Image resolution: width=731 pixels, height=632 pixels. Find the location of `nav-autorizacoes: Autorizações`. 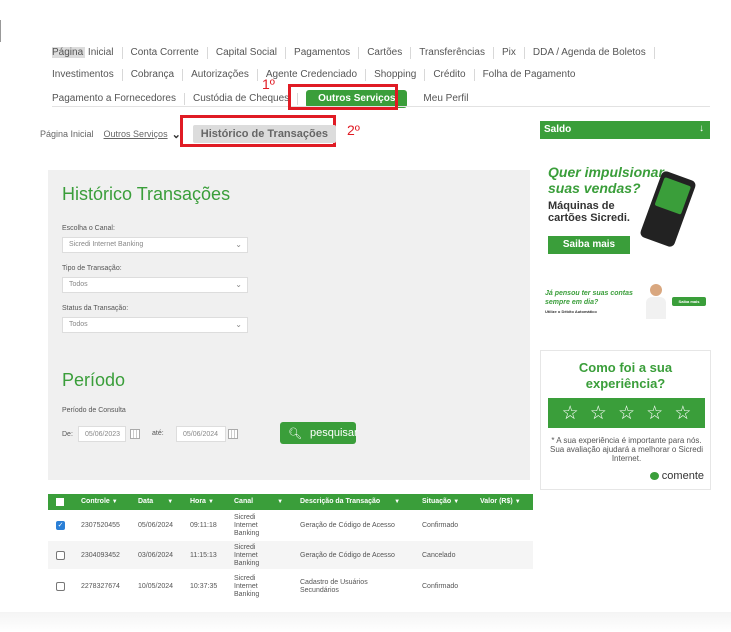

nav-autorizacoes: Autorizações is located at coordinates (220, 75).